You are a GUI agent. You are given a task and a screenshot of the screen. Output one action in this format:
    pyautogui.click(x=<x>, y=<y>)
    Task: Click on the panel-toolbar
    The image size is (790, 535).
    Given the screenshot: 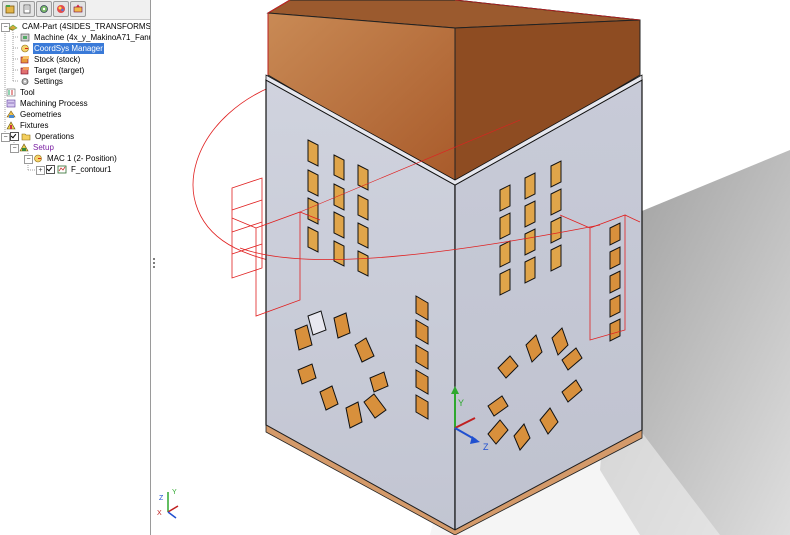 What is the action you would take?
    pyautogui.click(x=75, y=10)
    